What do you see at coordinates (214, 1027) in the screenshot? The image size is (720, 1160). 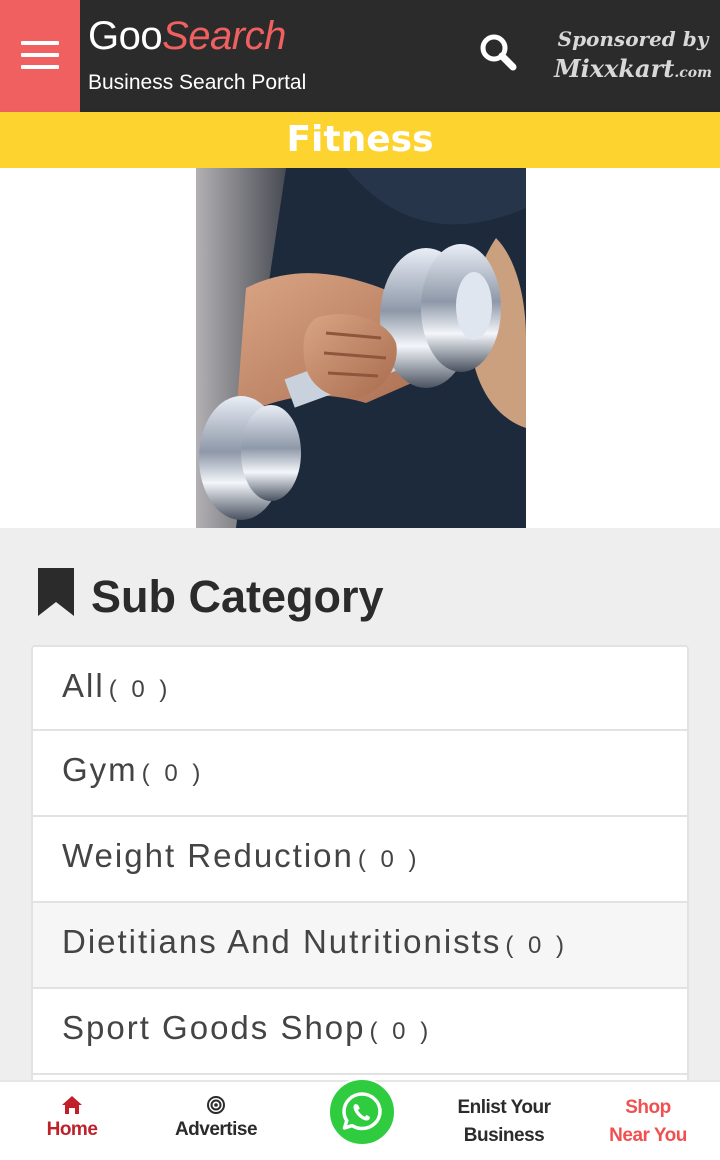 I see `subcategory-label: Sport Goods Shop` at bounding box center [214, 1027].